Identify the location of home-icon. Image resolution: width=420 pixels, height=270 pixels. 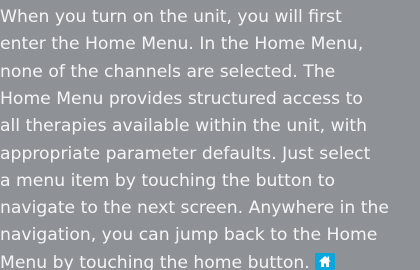
(324, 261).